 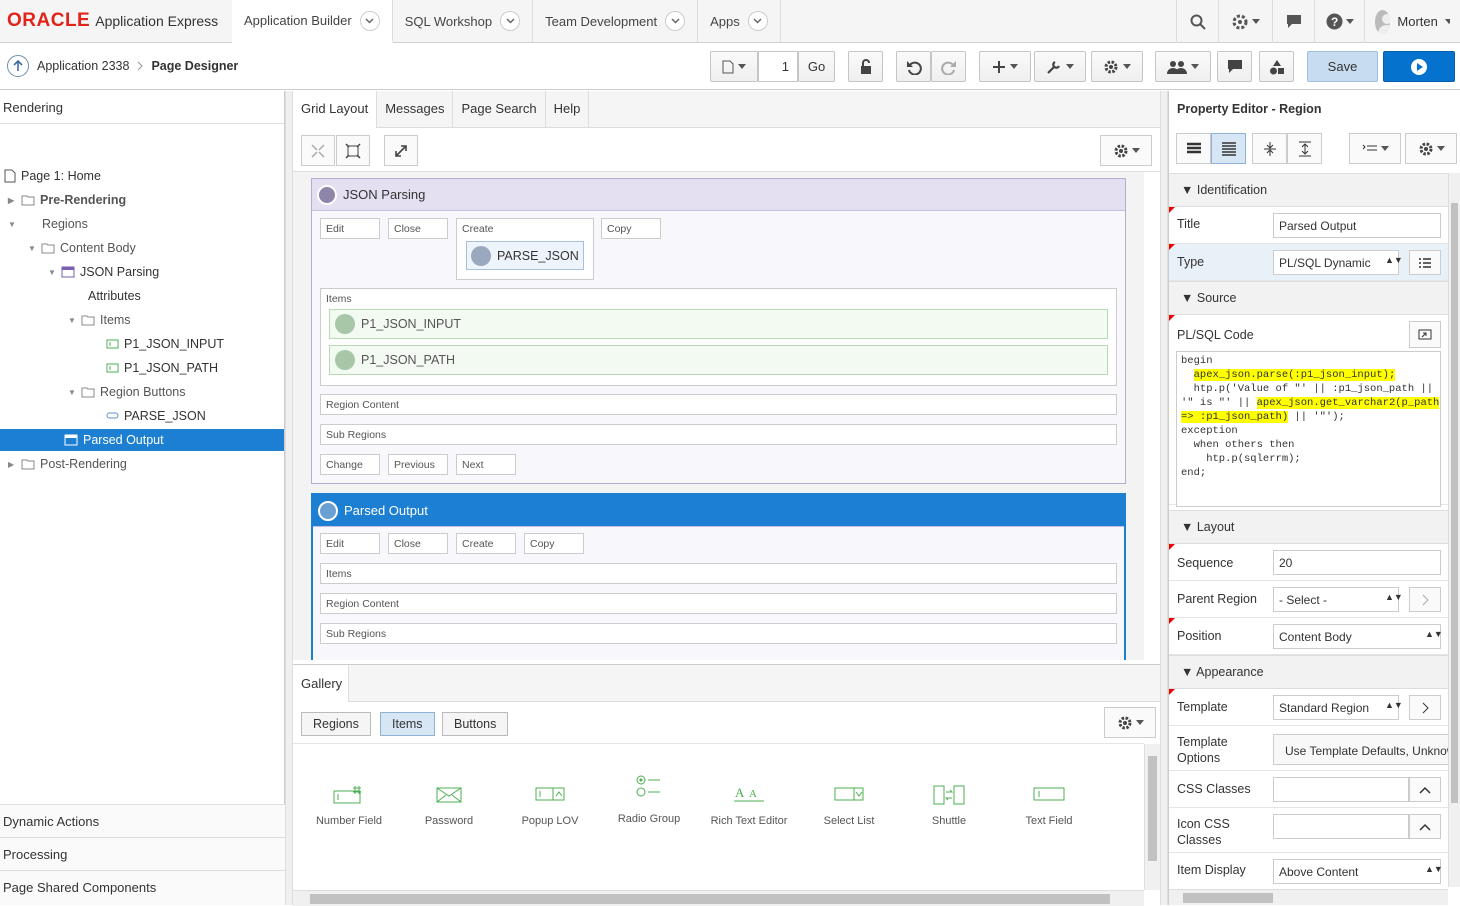 I want to click on gallery-regions-button: Regions, so click(x=336, y=724).